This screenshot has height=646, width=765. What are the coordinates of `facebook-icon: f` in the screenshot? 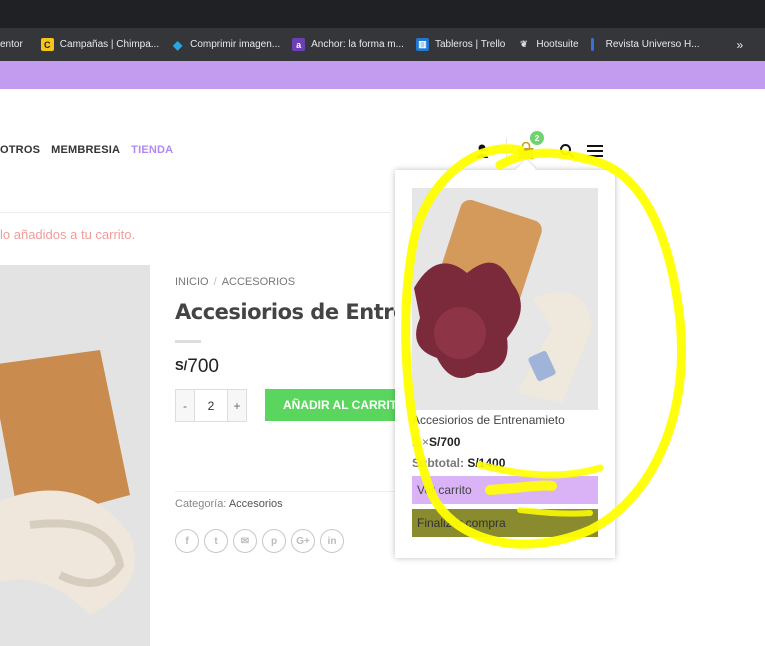 It's located at (187, 541).